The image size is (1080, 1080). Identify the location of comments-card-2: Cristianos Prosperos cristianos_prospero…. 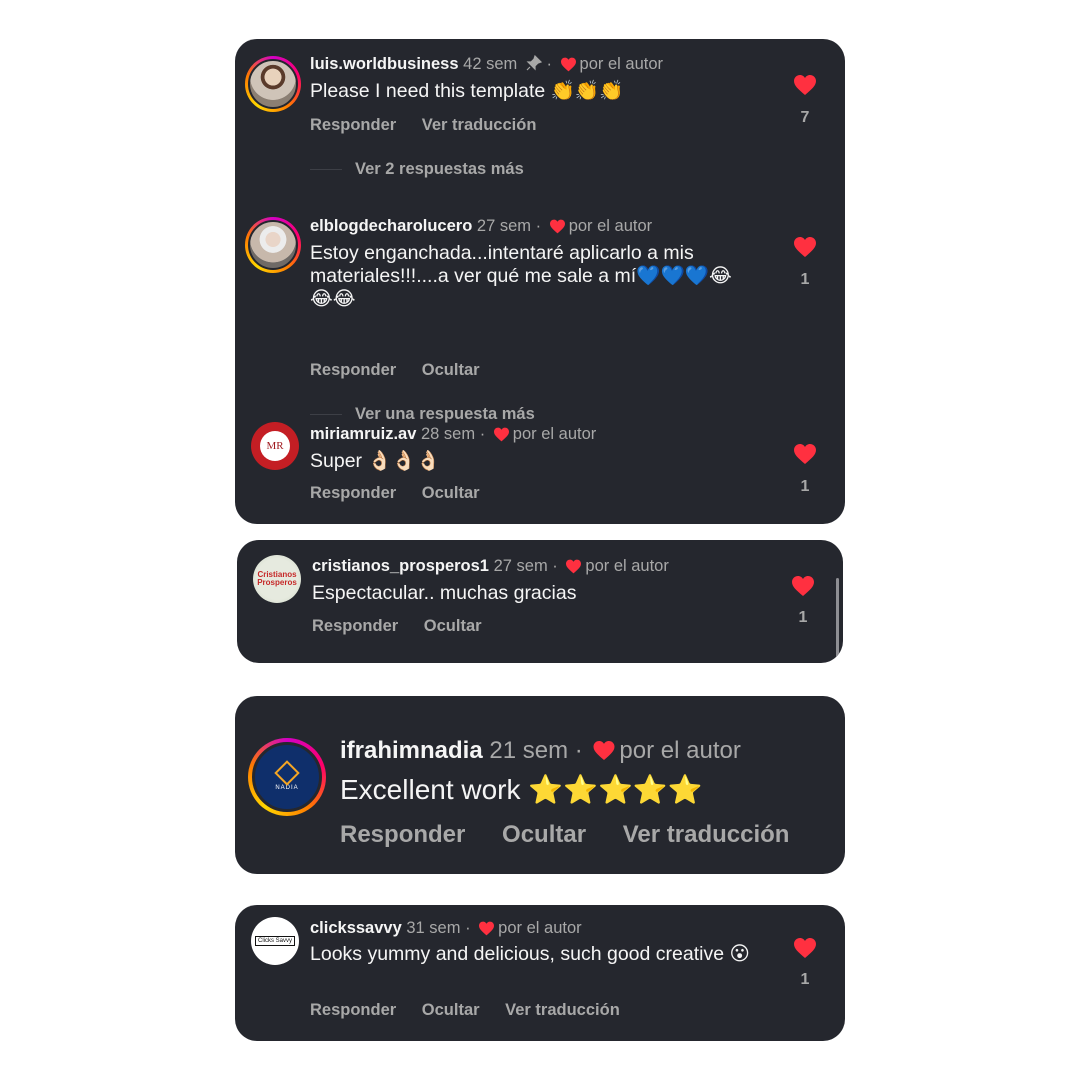
(540, 601).